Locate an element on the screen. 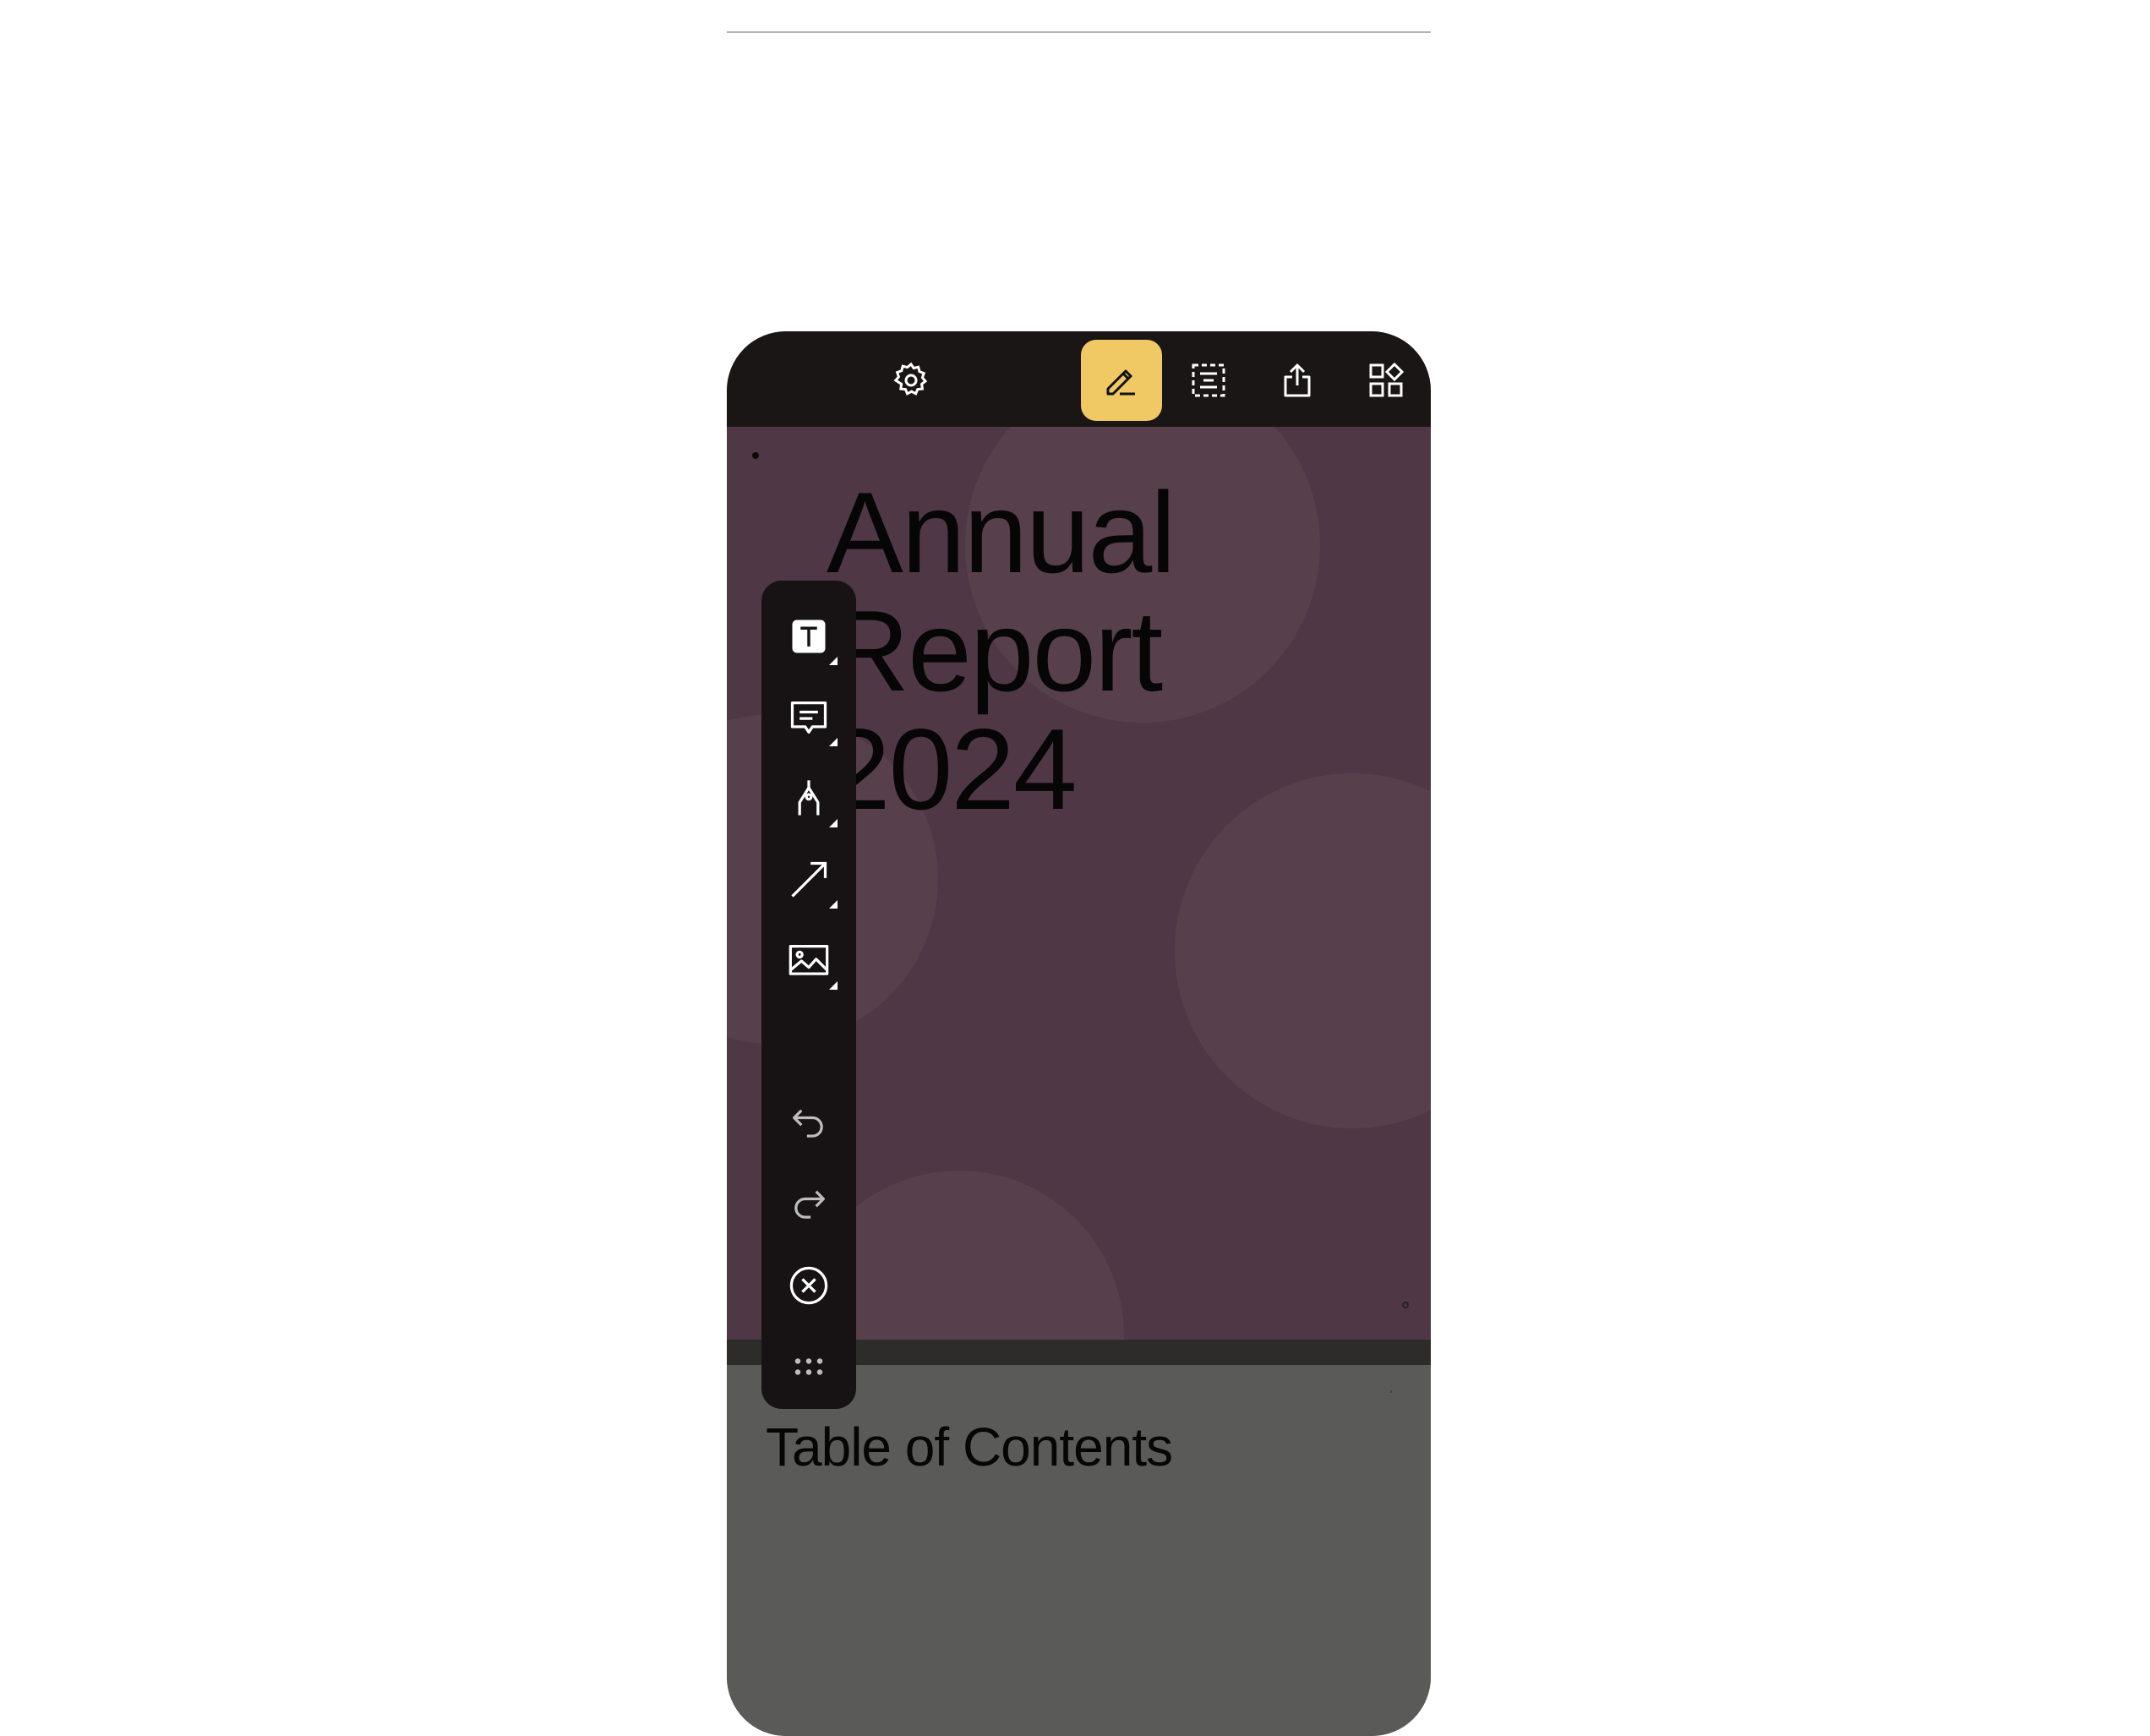  text-selection-button is located at coordinates (1208, 380).